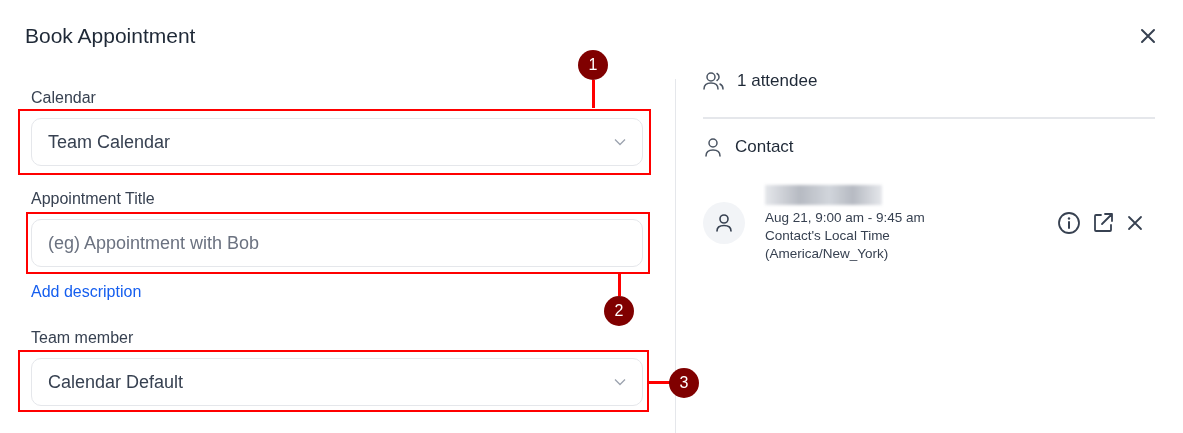 Image resolution: width=1183 pixels, height=433 pixels. What do you see at coordinates (714, 81) in the screenshot?
I see `users-icon` at bounding box center [714, 81].